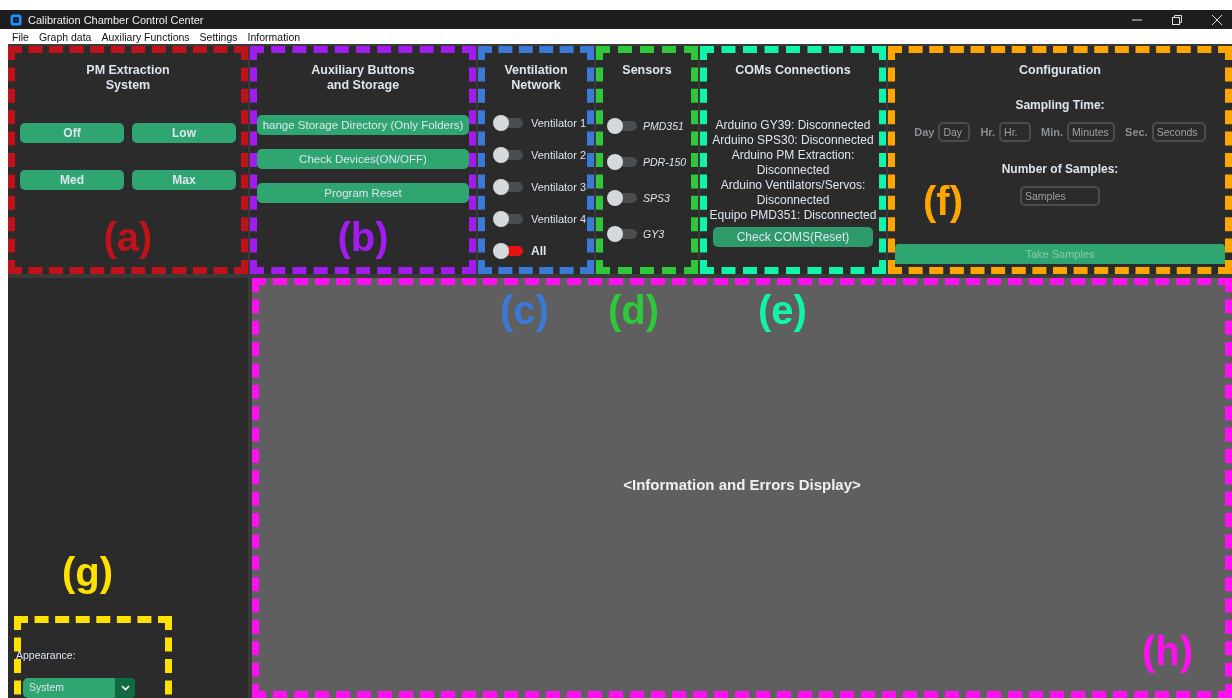 The image size is (1232, 698). What do you see at coordinates (653, 234) in the screenshot?
I see `switch-label: GY3` at bounding box center [653, 234].